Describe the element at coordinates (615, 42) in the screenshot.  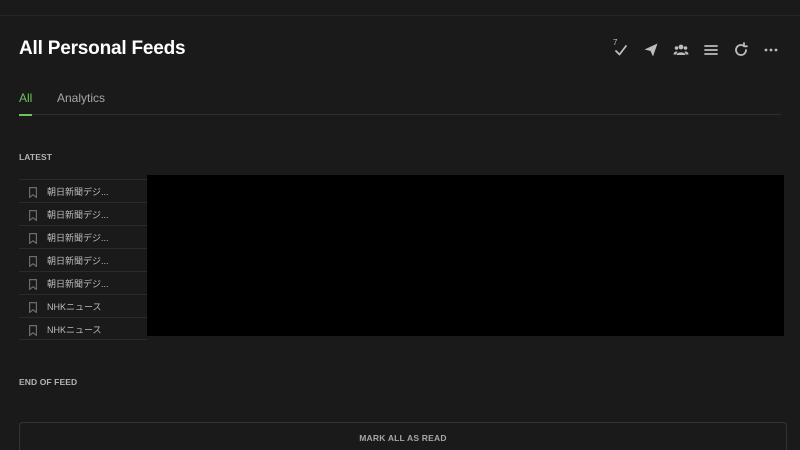
I see `unread-count: 7` at that location.